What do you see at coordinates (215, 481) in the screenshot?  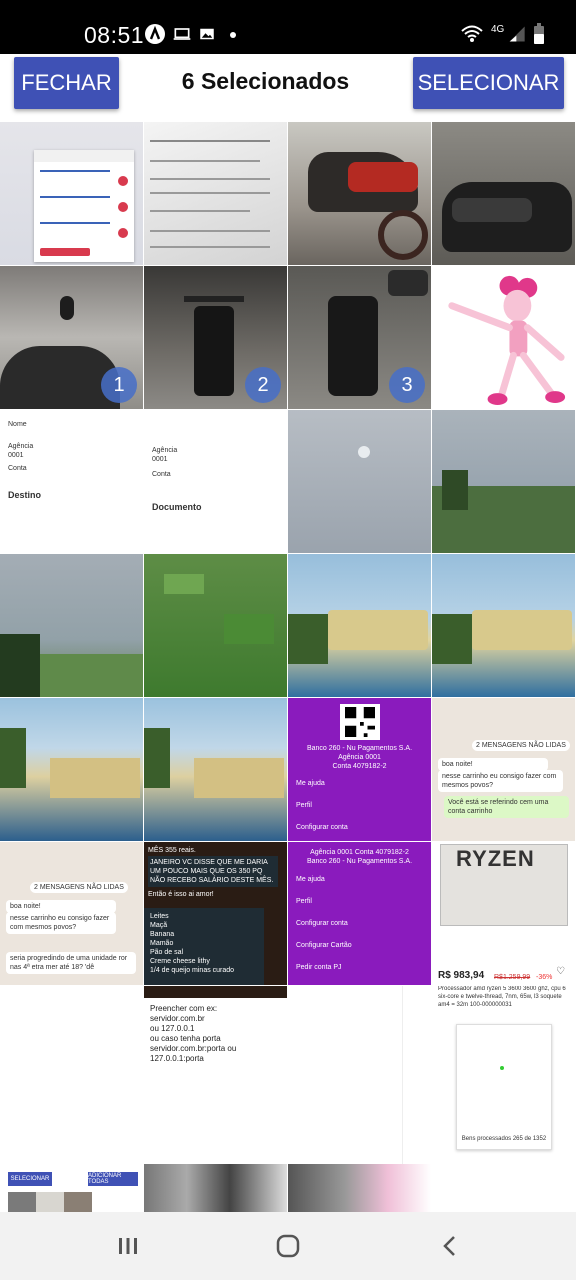 I see `thumbnail-receipt-2: Agência 0001 Conta Documento` at bounding box center [215, 481].